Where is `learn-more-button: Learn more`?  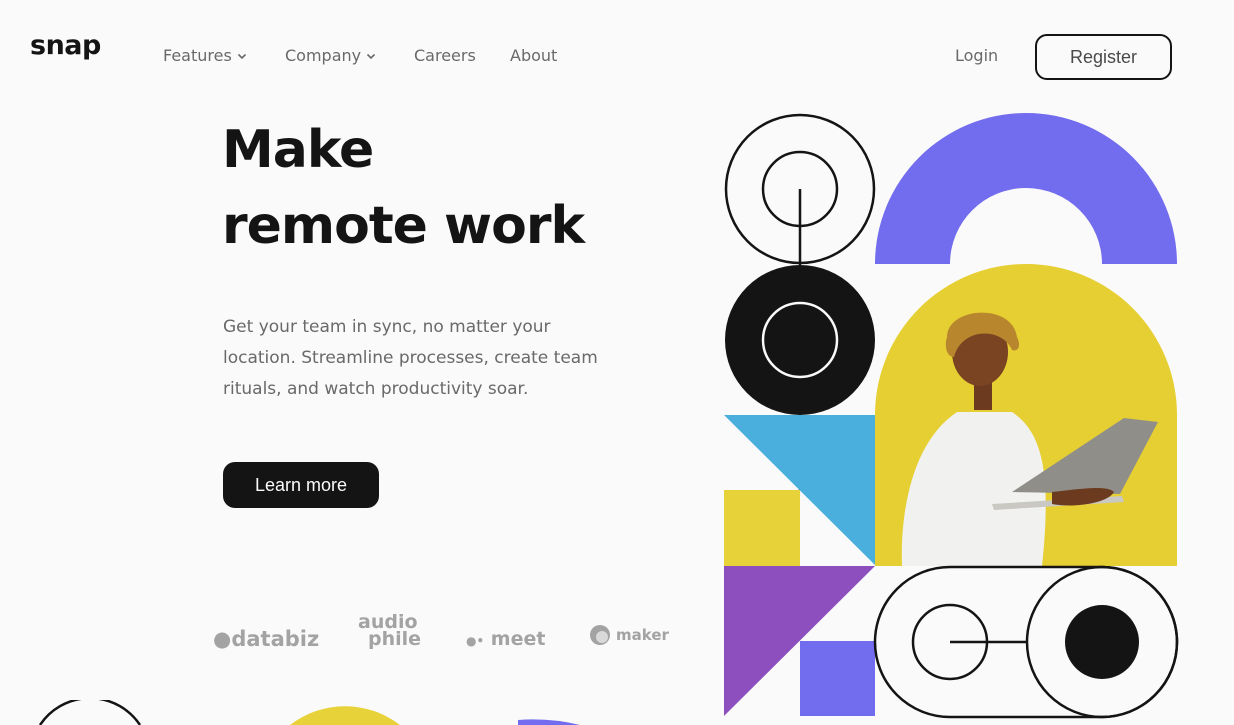 learn-more-button: Learn more is located at coordinates (301, 485).